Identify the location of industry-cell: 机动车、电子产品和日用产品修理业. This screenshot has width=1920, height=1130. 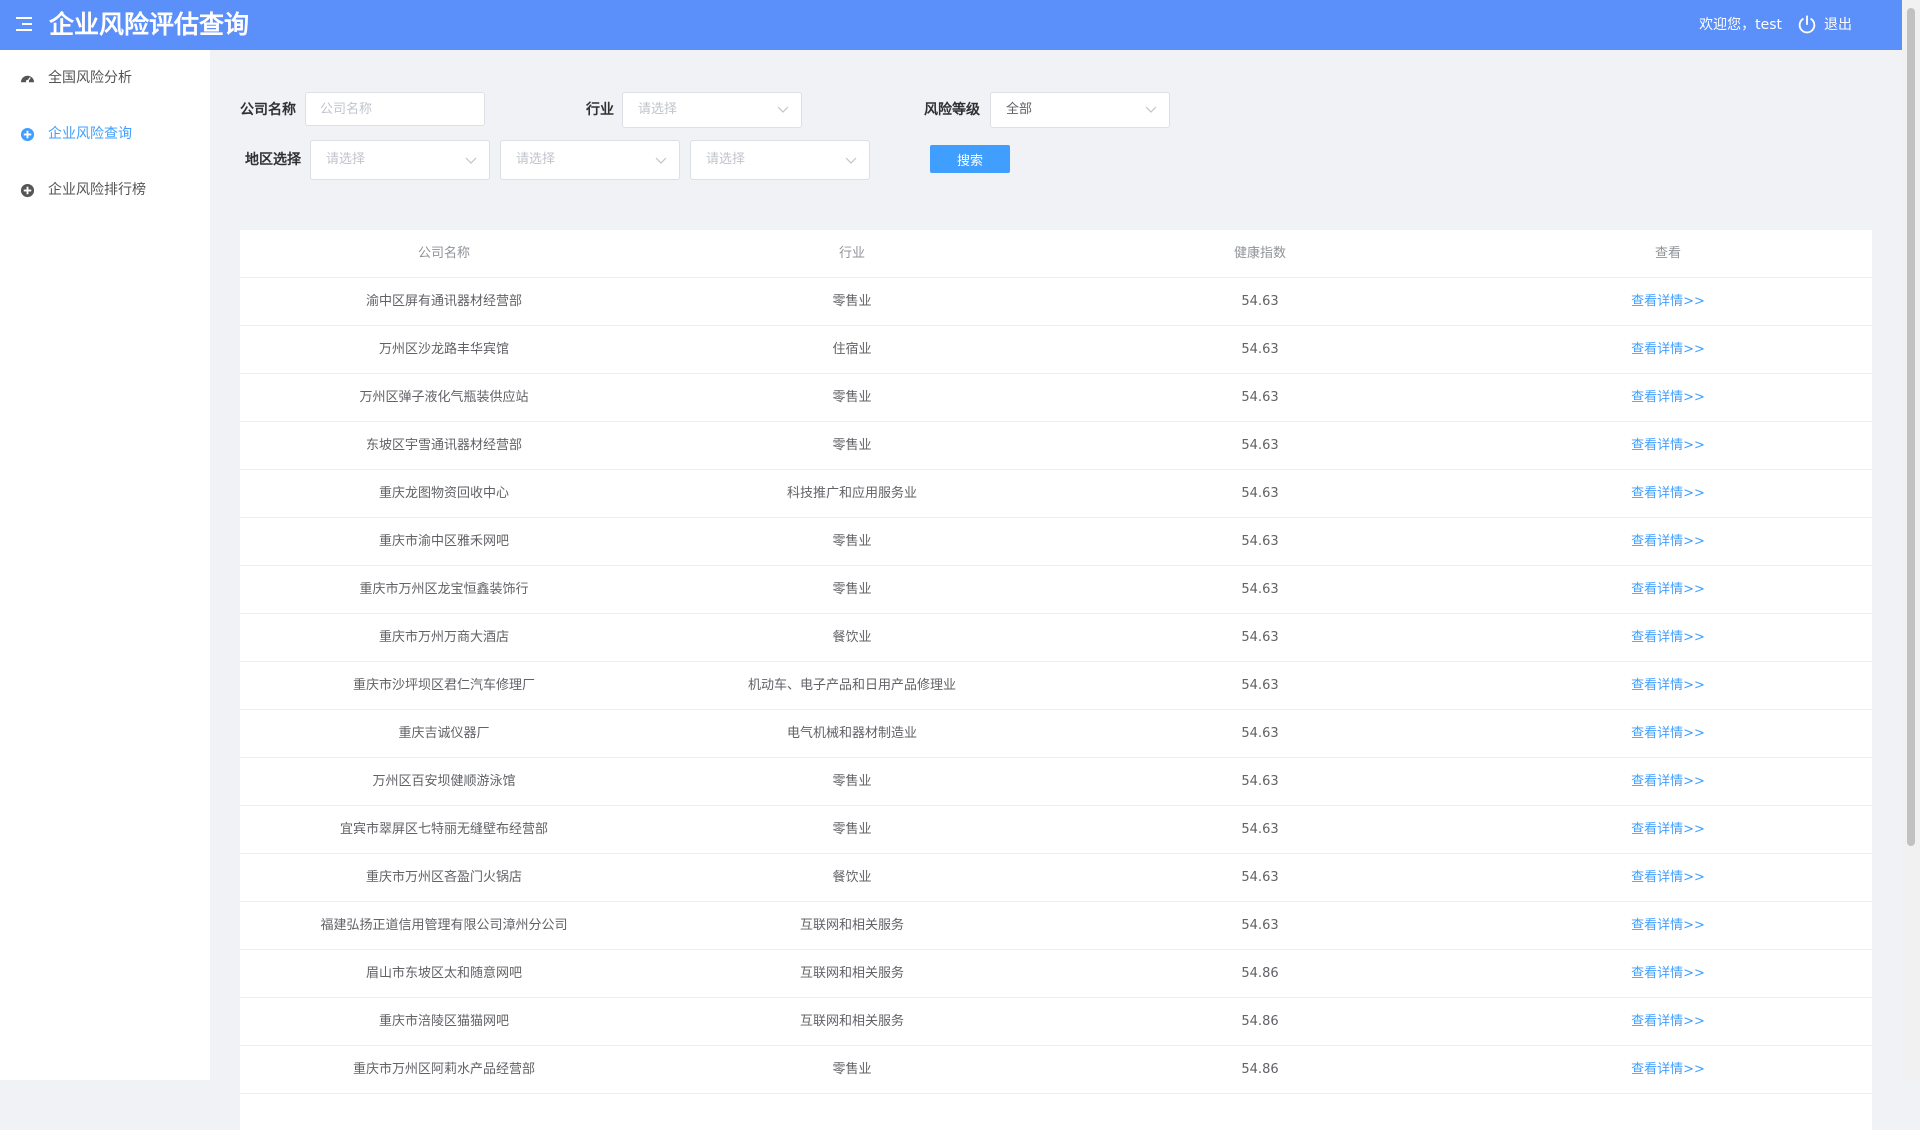
(851, 685).